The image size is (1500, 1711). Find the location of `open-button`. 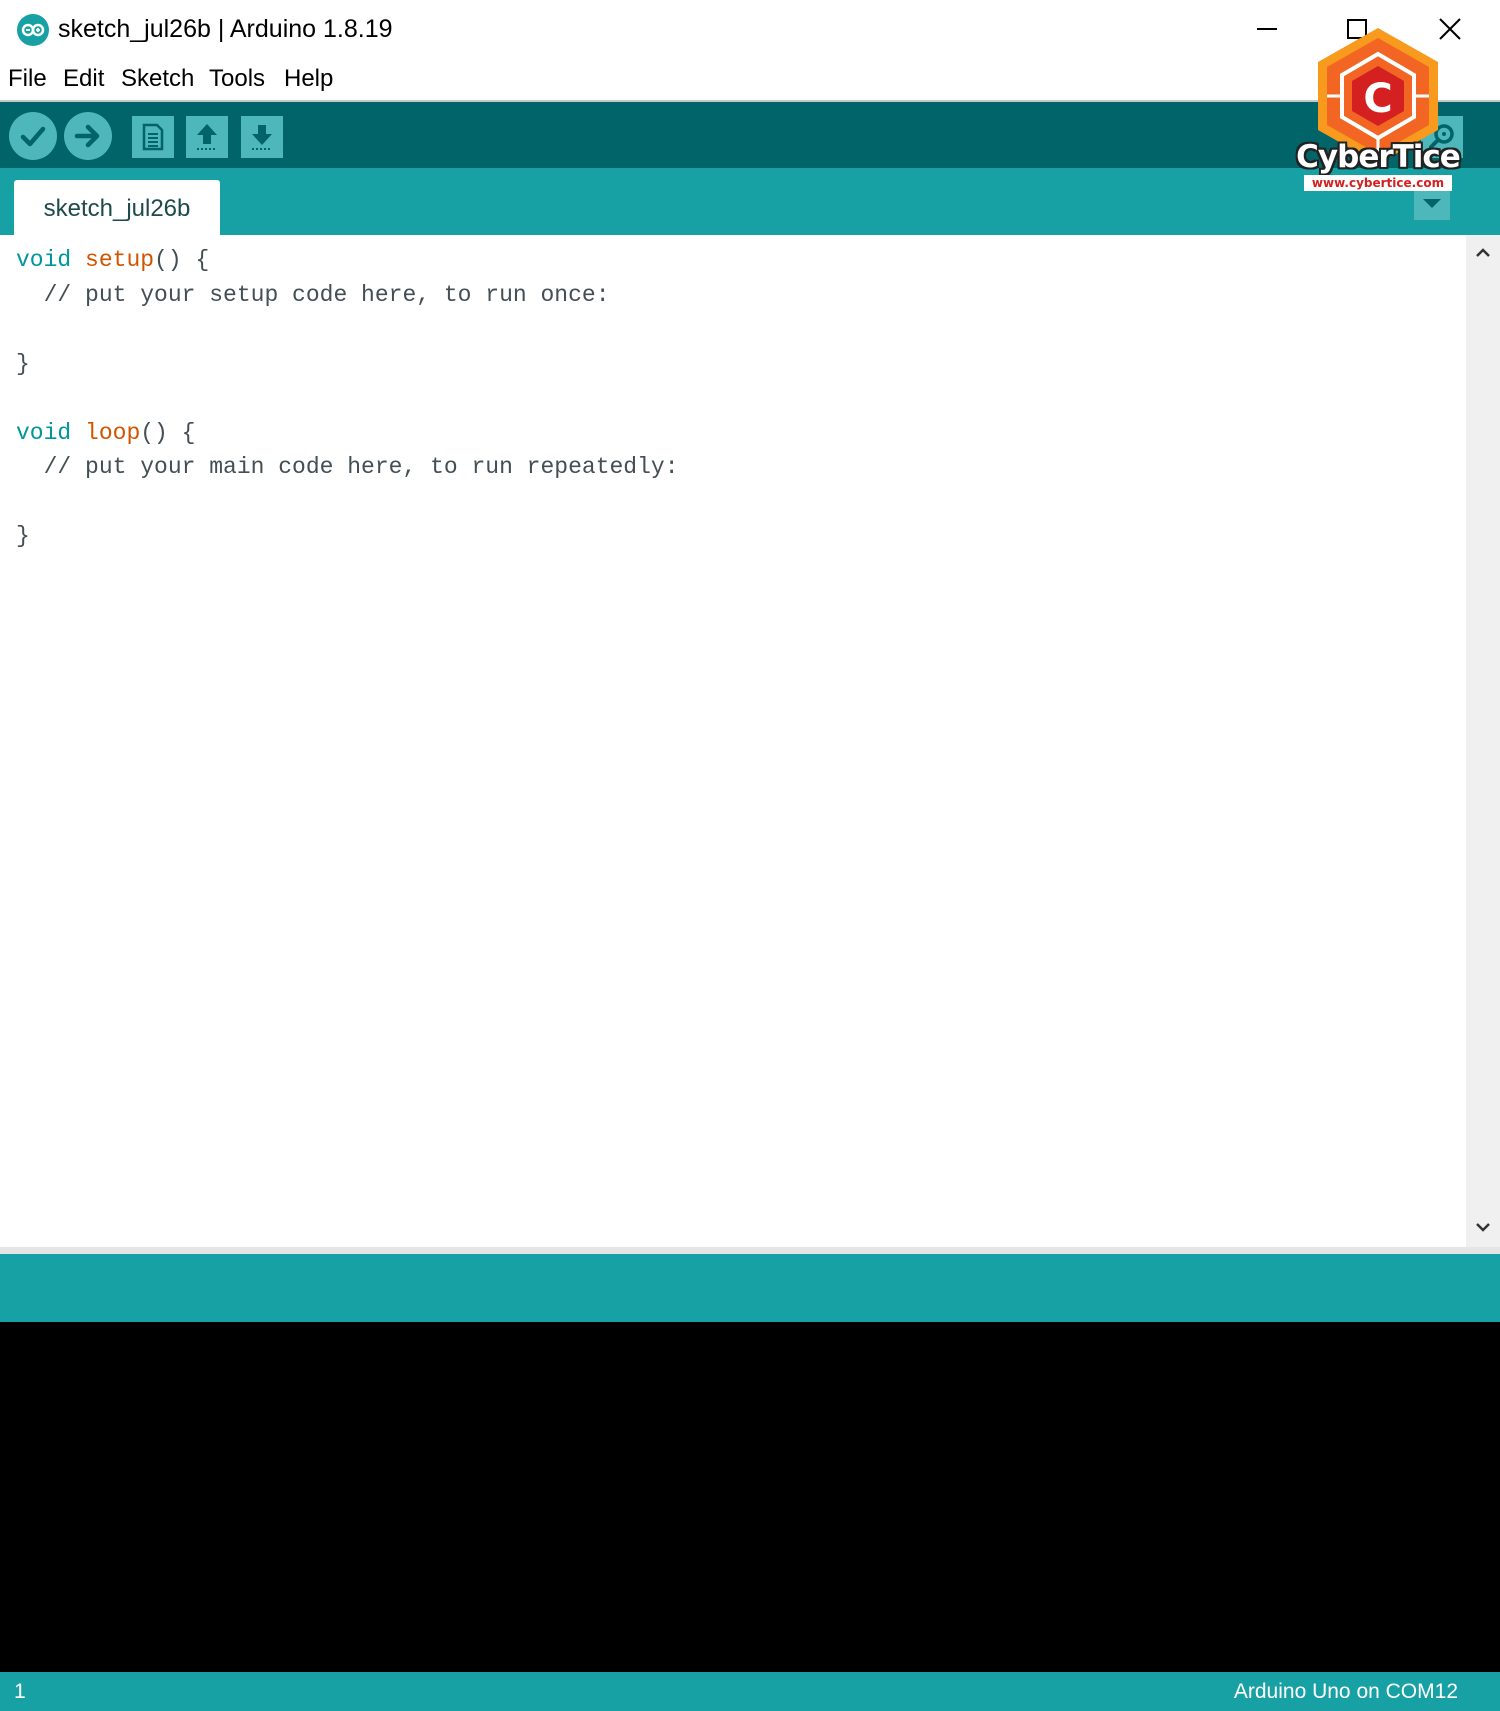

open-button is located at coordinates (207, 137).